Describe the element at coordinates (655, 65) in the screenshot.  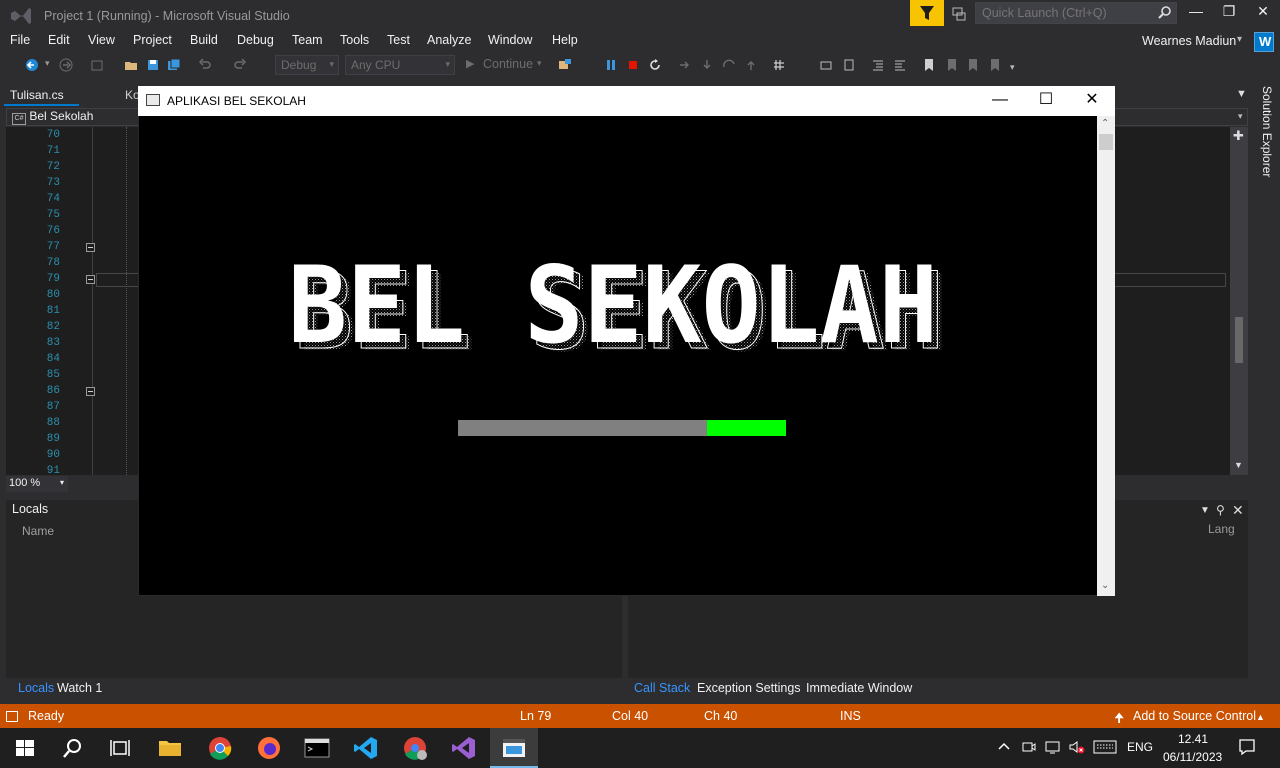
I see `restart-icon` at that location.